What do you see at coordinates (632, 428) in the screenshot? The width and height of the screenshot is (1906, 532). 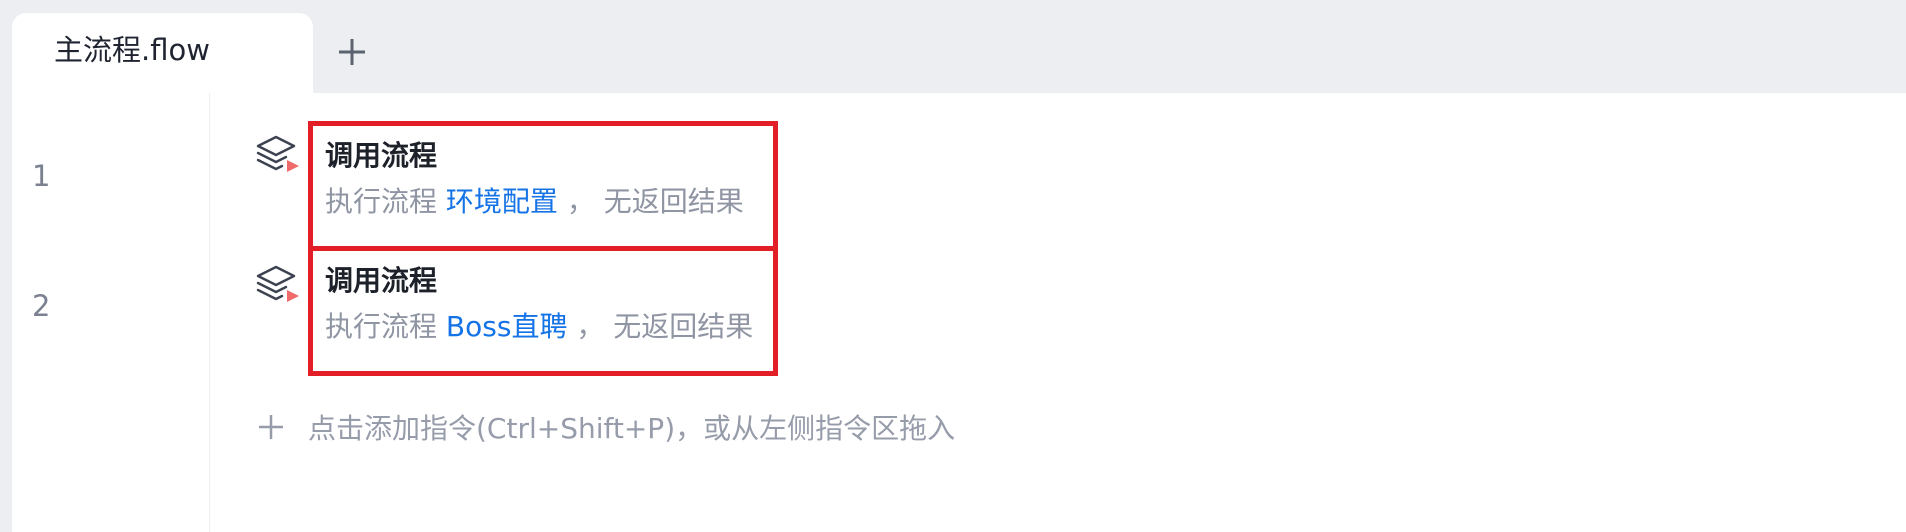 I see `add-command-label: 点击添加指令(Ctrl+Shift+P)，或从左侧指令区拖入` at bounding box center [632, 428].